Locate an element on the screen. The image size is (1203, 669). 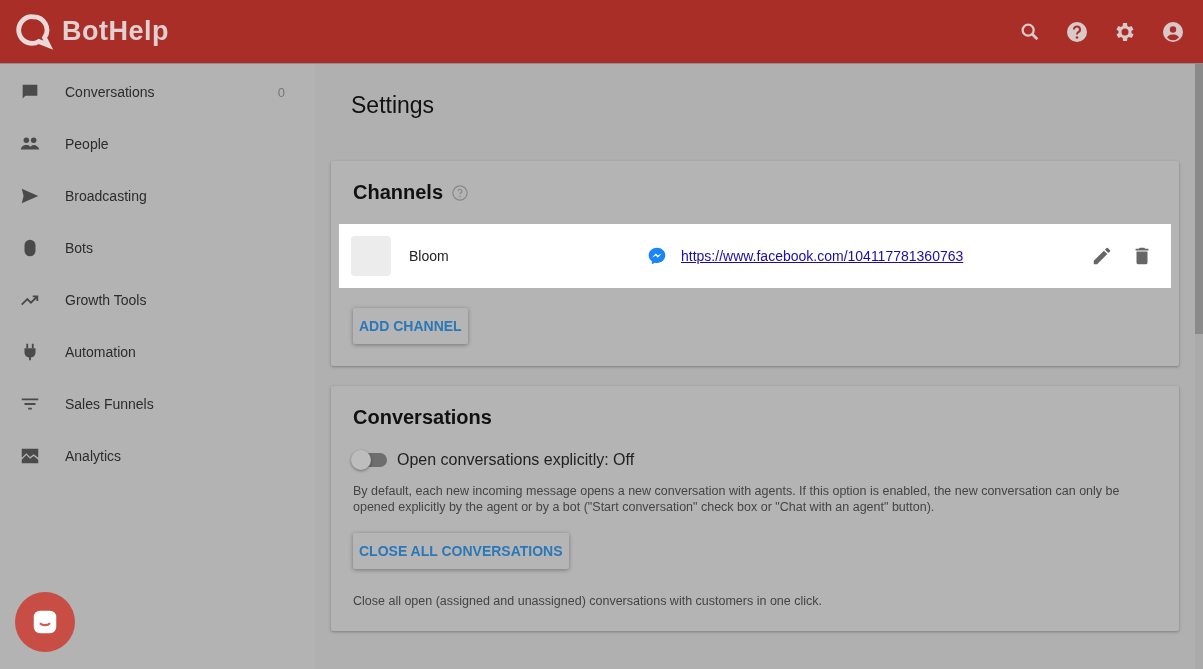
sidebar-item: Analytics is located at coordinates (157, 456).